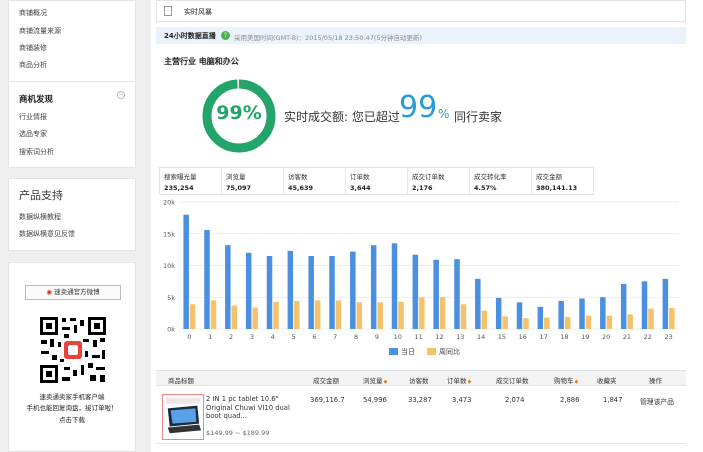  I want to click on weibo-label: 速卖通官方微博, so click(77, 292).